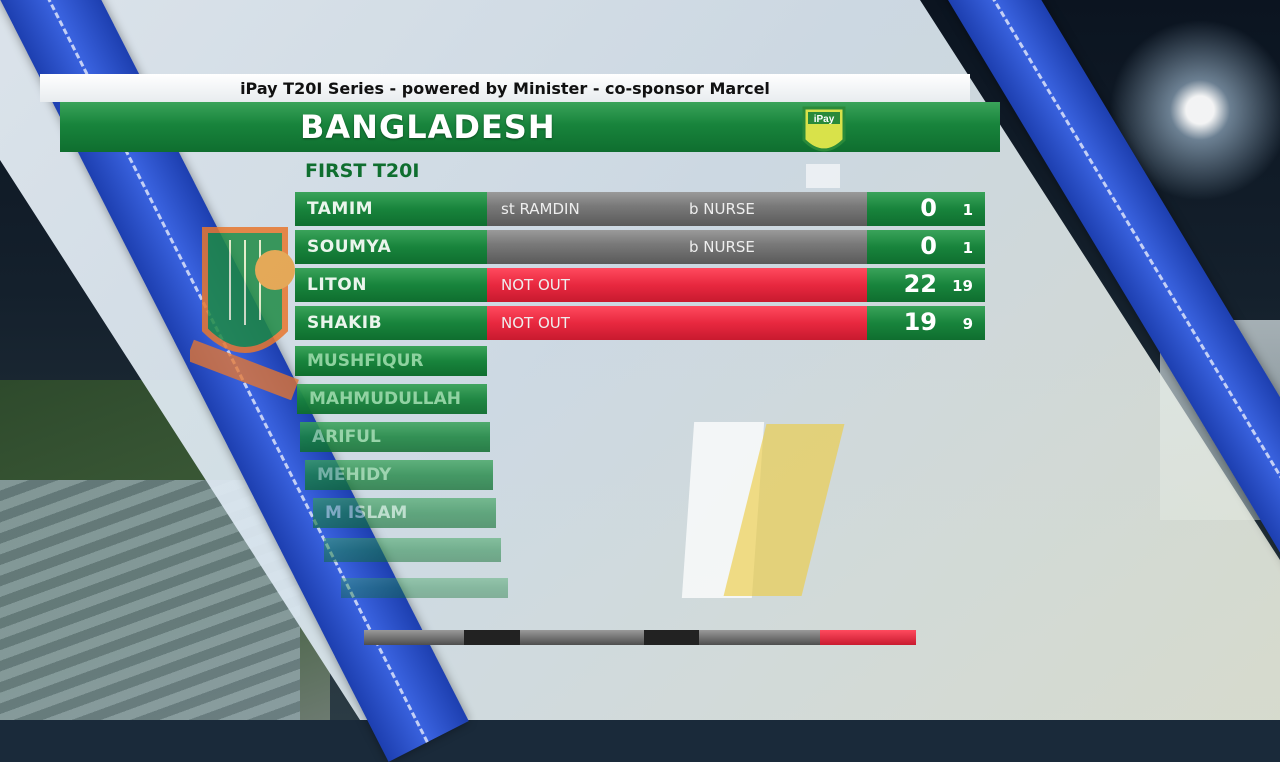 The image size is (1280, 762). Describe the element at coordinates (428, 127) in the screenshot. I see `team-name: BANGLADESH` at that location.